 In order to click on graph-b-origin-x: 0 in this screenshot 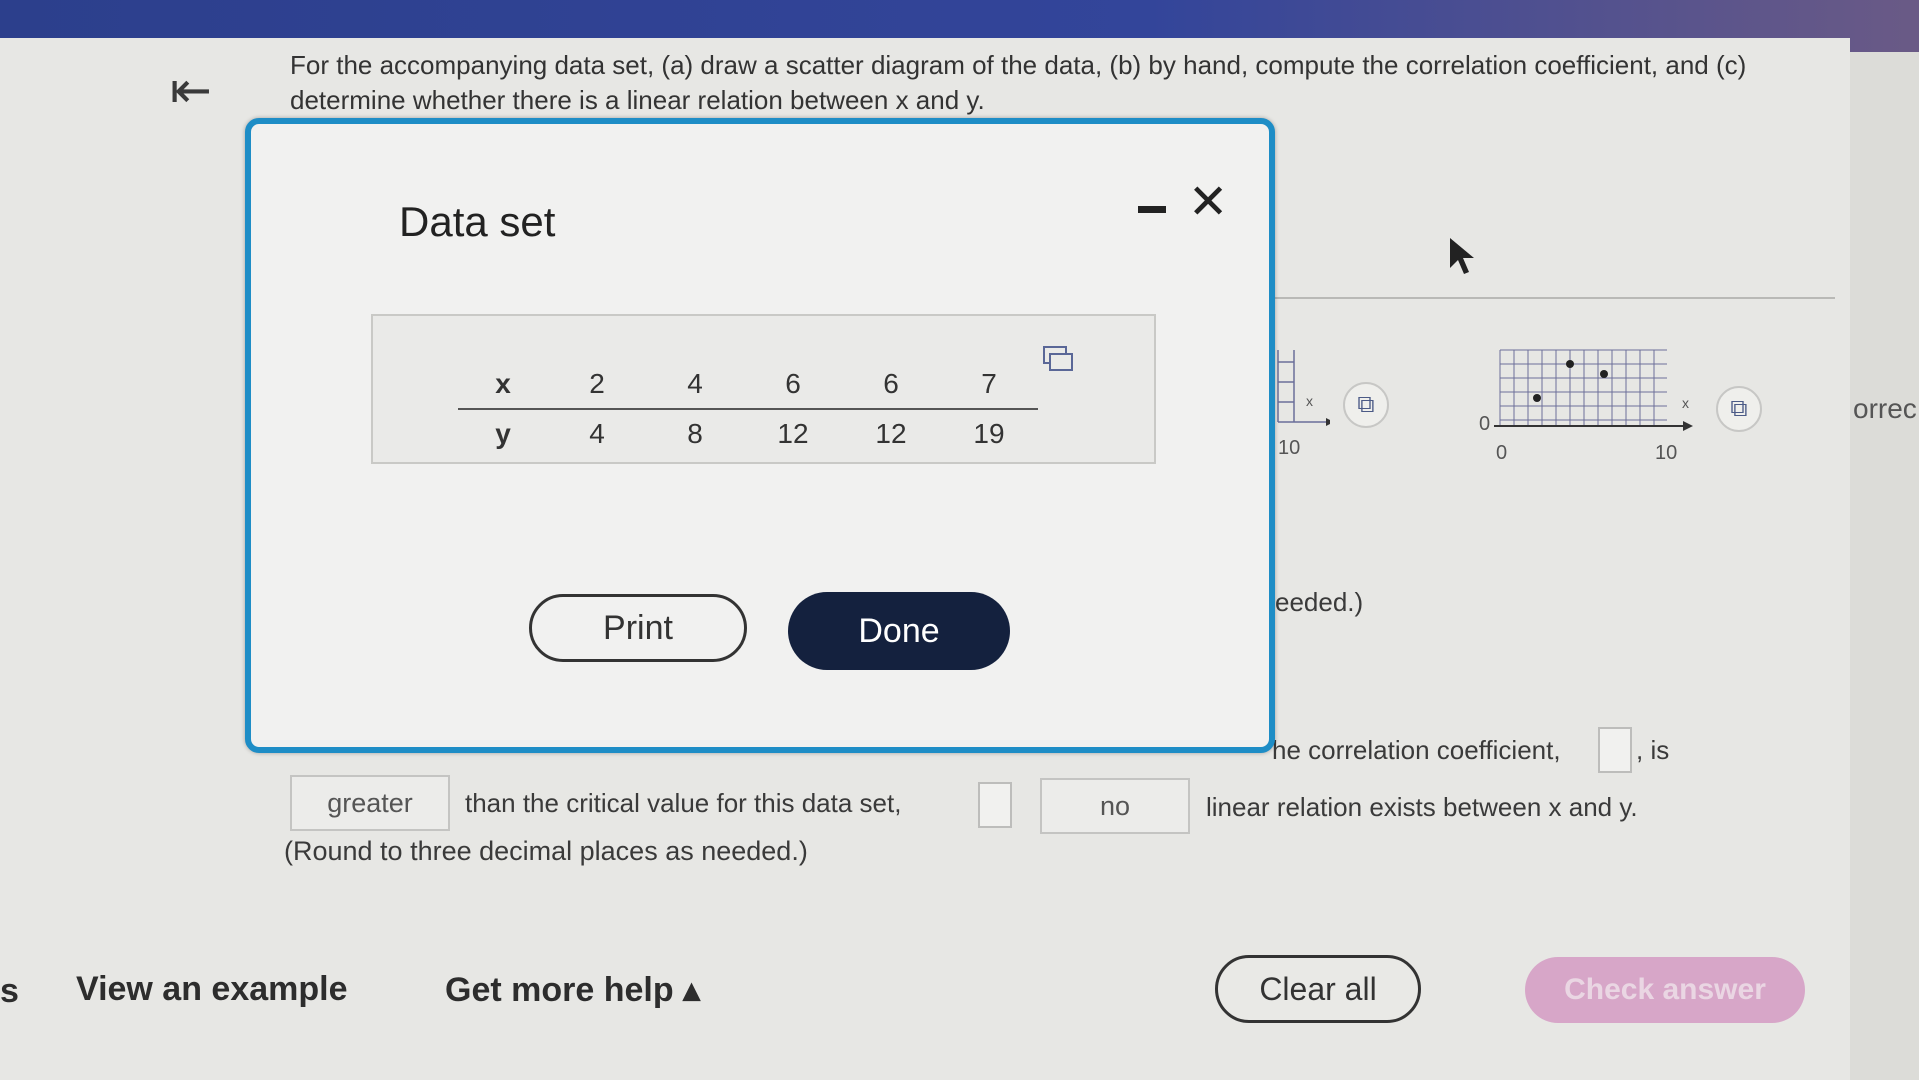, I will do `click(1502, 453)`.